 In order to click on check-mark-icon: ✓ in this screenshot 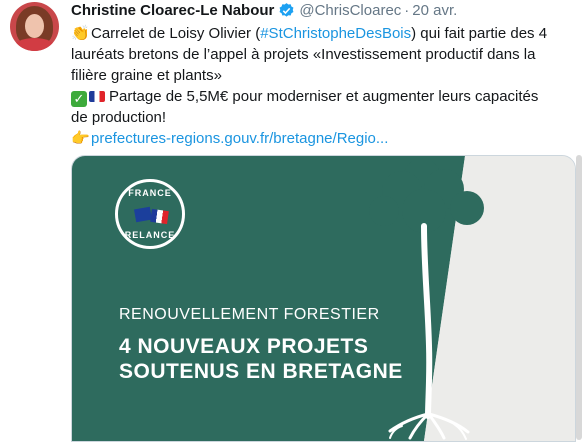, I will do `click(79, 99)`.